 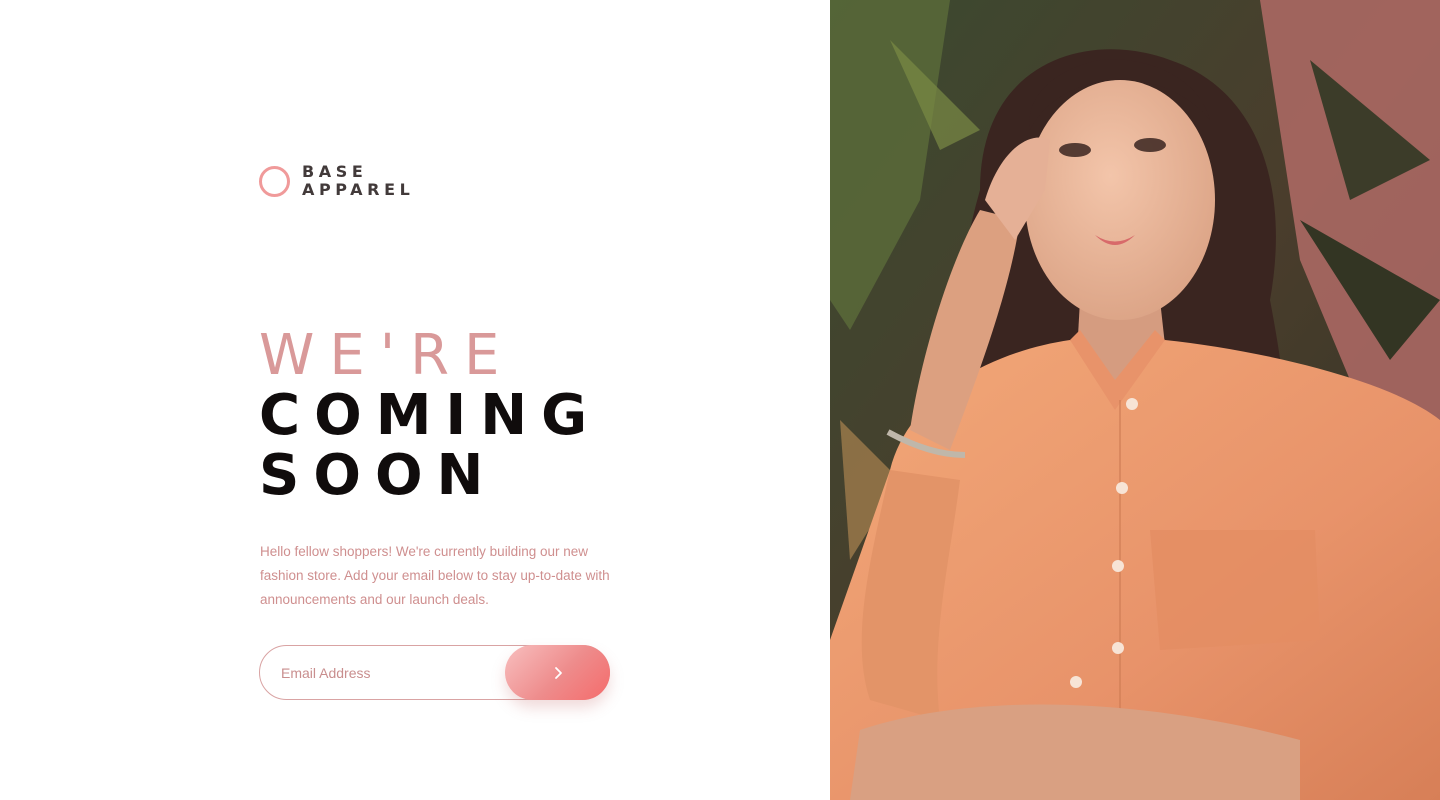 I want to click on brand-name-line-1: BASE, so click(x=335, y=171).